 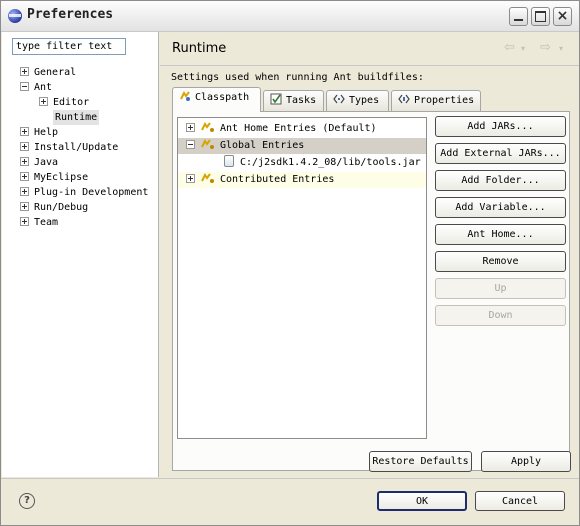 I want to click on tree-item-label: General, so click(x=55, y=72).